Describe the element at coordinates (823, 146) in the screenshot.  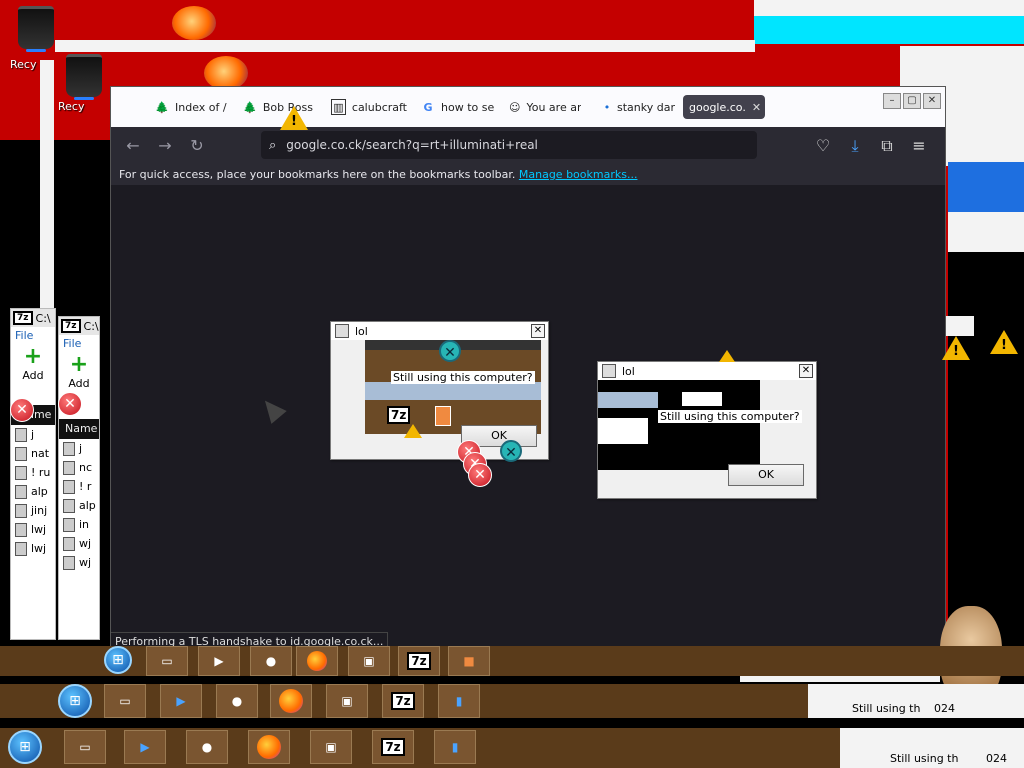
I see `pocket-icon: ♡` at that location.